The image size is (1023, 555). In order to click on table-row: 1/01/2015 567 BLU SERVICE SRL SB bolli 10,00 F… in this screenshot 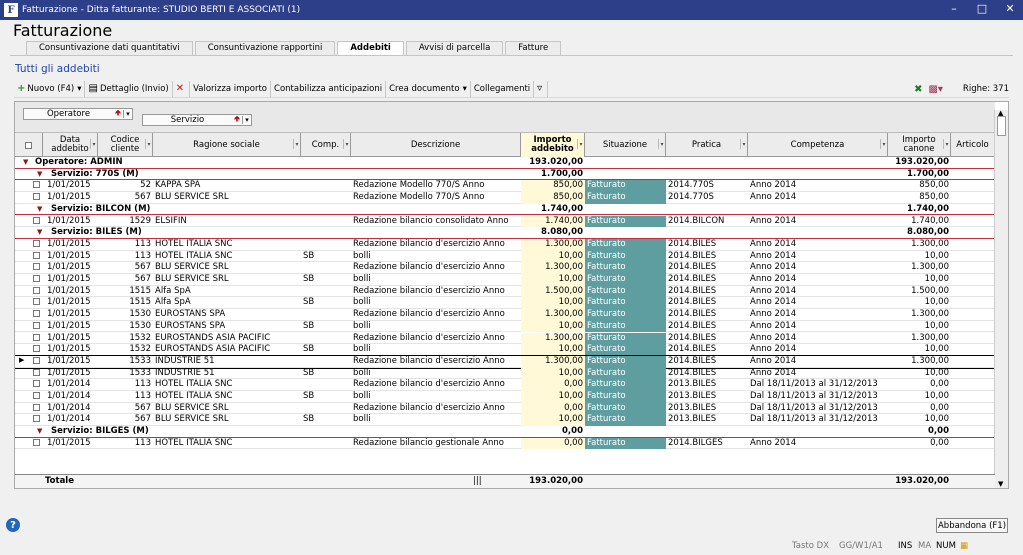, I will do `click(505, 280)`.